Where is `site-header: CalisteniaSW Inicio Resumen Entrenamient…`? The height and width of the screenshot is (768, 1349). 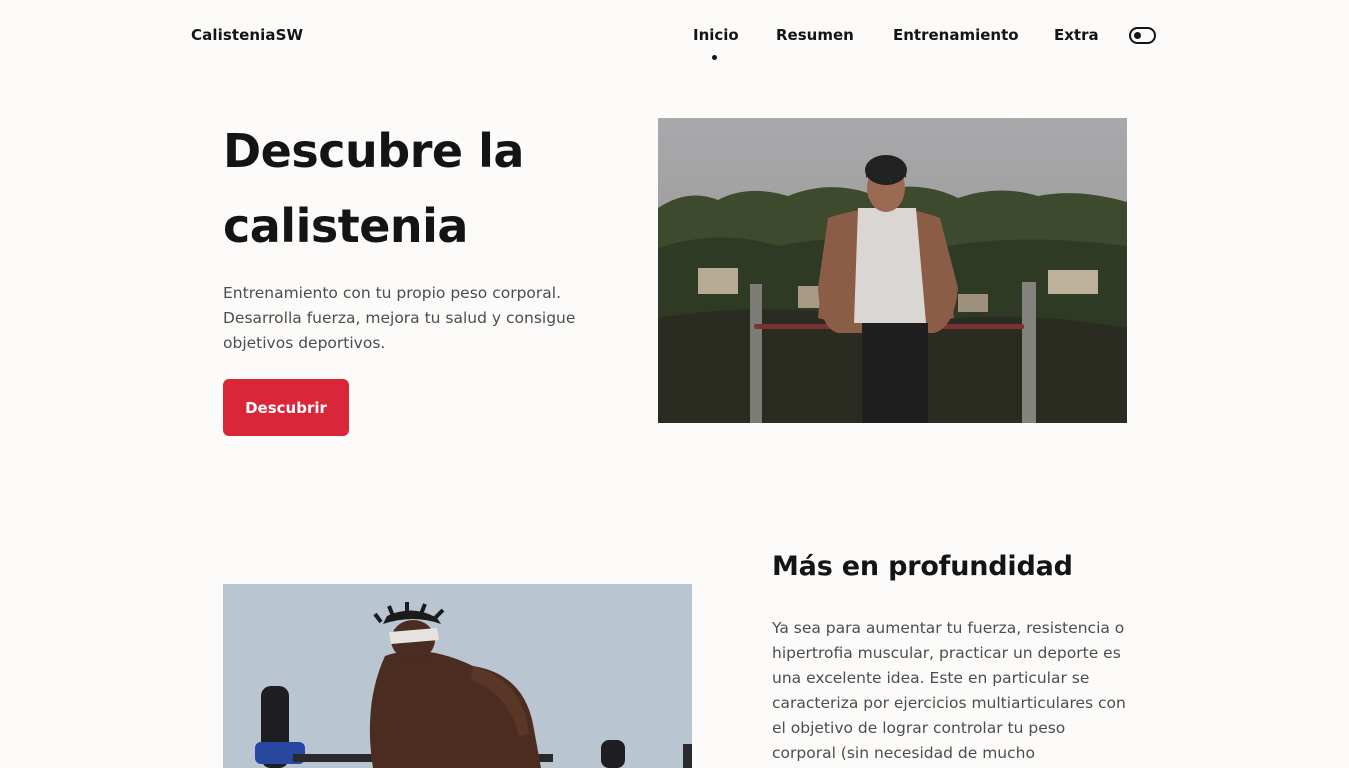 site-header: CalisteniaSW Inicio Resumen Entrenamient… is located at coordinates (674, 36).